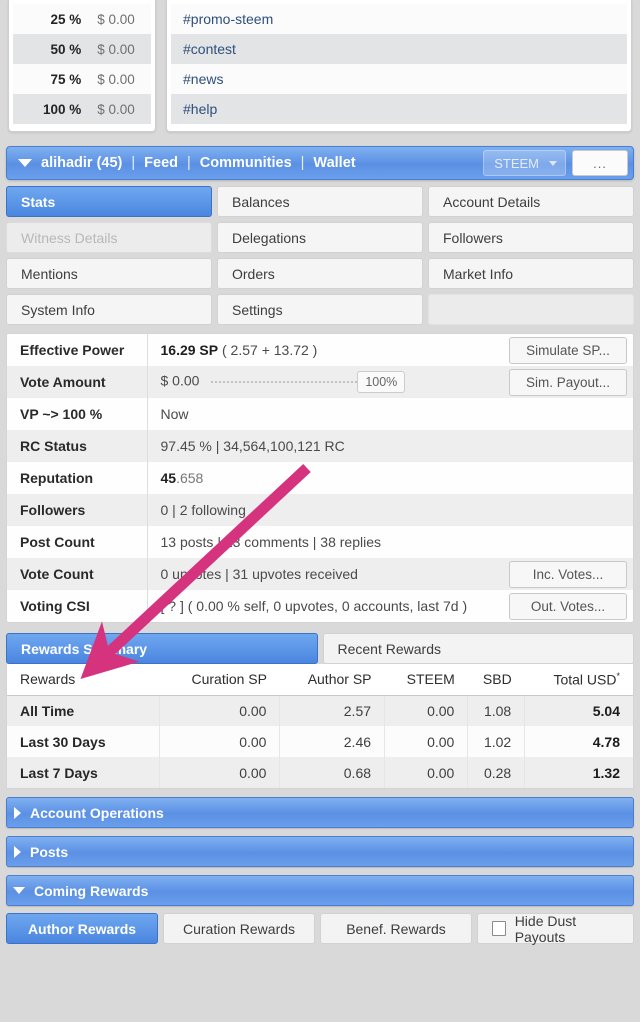  What do you see at coordinates (239, 928) in the screenshot?
I see `tab-curation-rewards: Curation Rewards` at bounding box center [239, 928].